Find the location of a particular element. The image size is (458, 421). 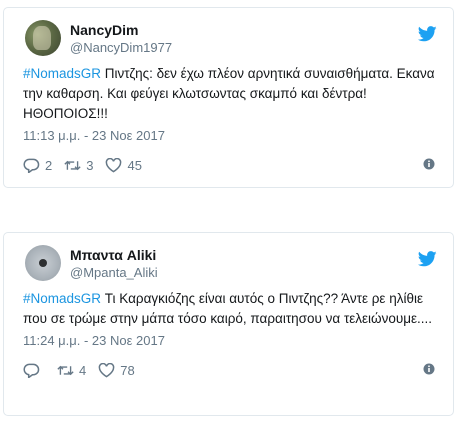

reply-count: 2 is located at coordinates (49, 165).